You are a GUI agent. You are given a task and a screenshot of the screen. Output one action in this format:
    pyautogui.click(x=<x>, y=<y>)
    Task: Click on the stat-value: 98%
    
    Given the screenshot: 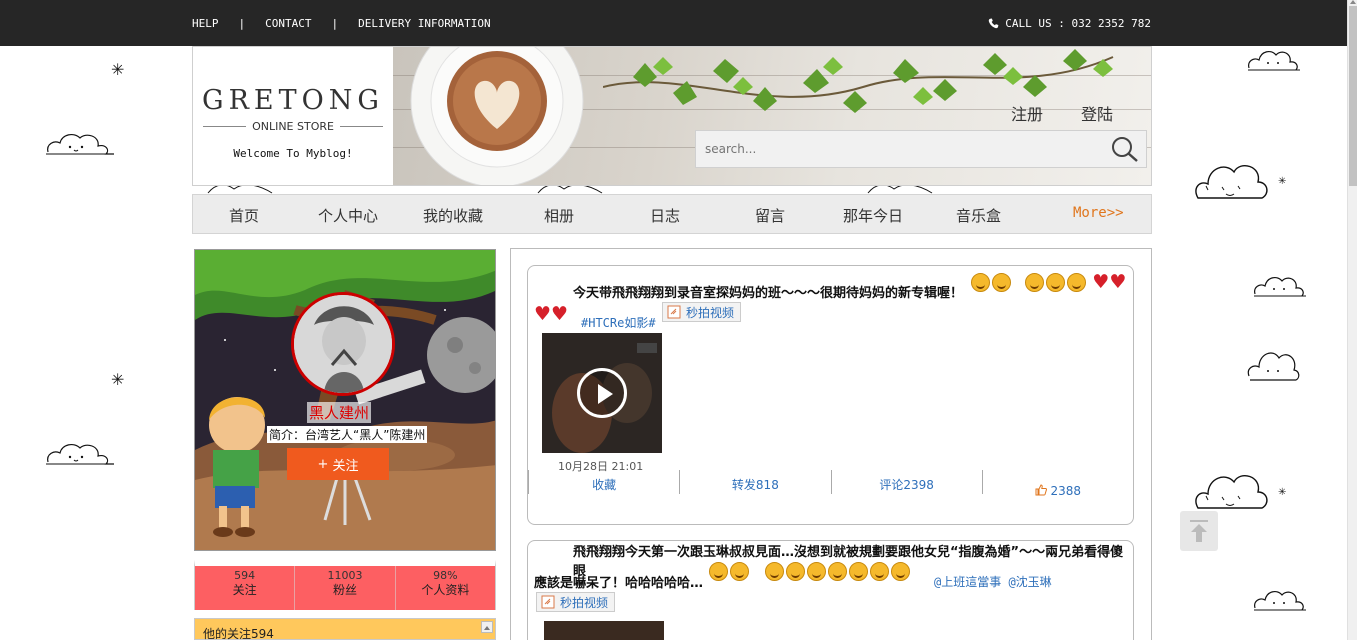 What is the action you would take?
    pyautogui.click(x=445, y=575)
    